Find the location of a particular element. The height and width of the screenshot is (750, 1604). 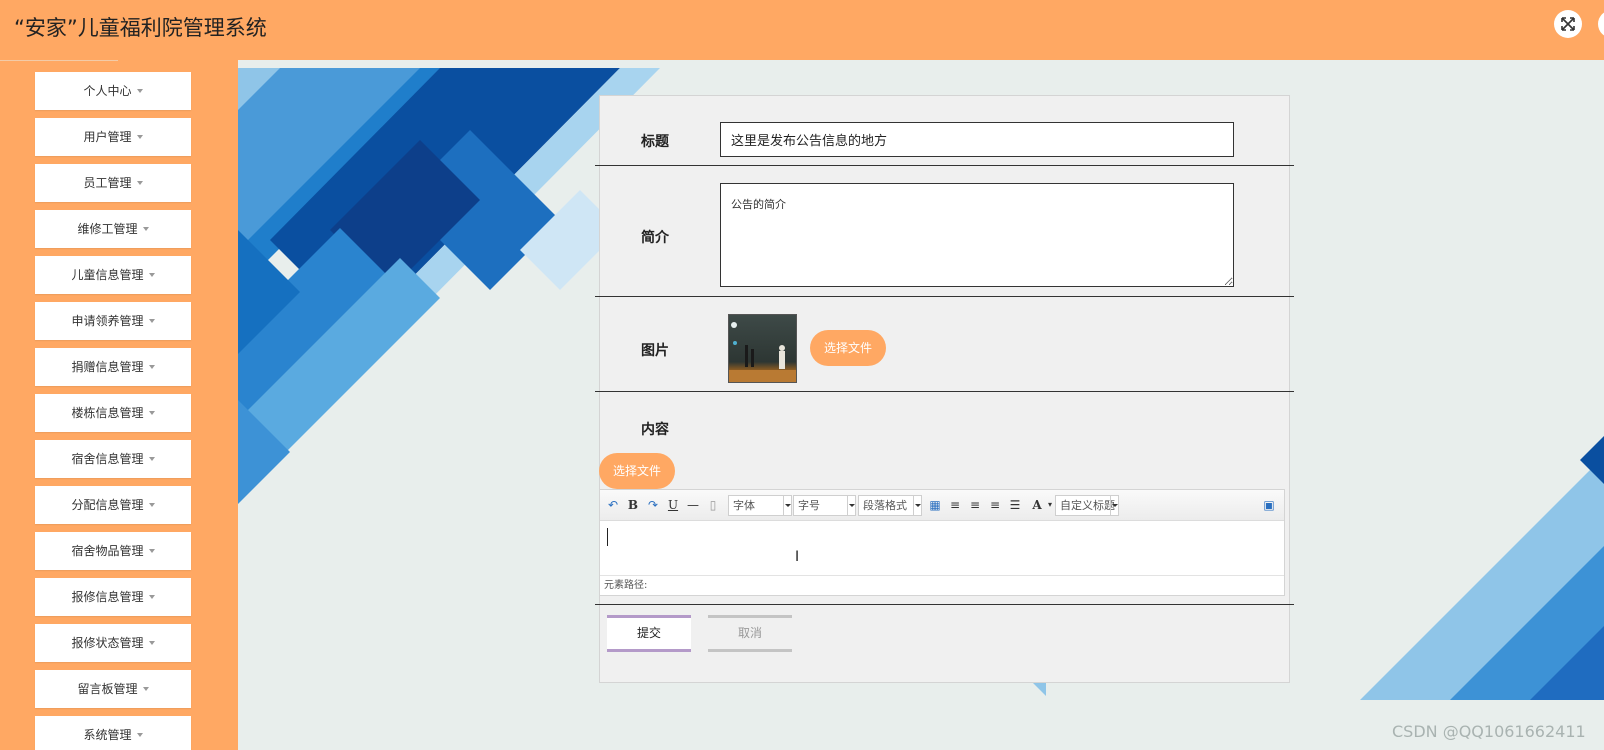

sidebar-item-label: 用户管理 is located at coordinates (107, 137).